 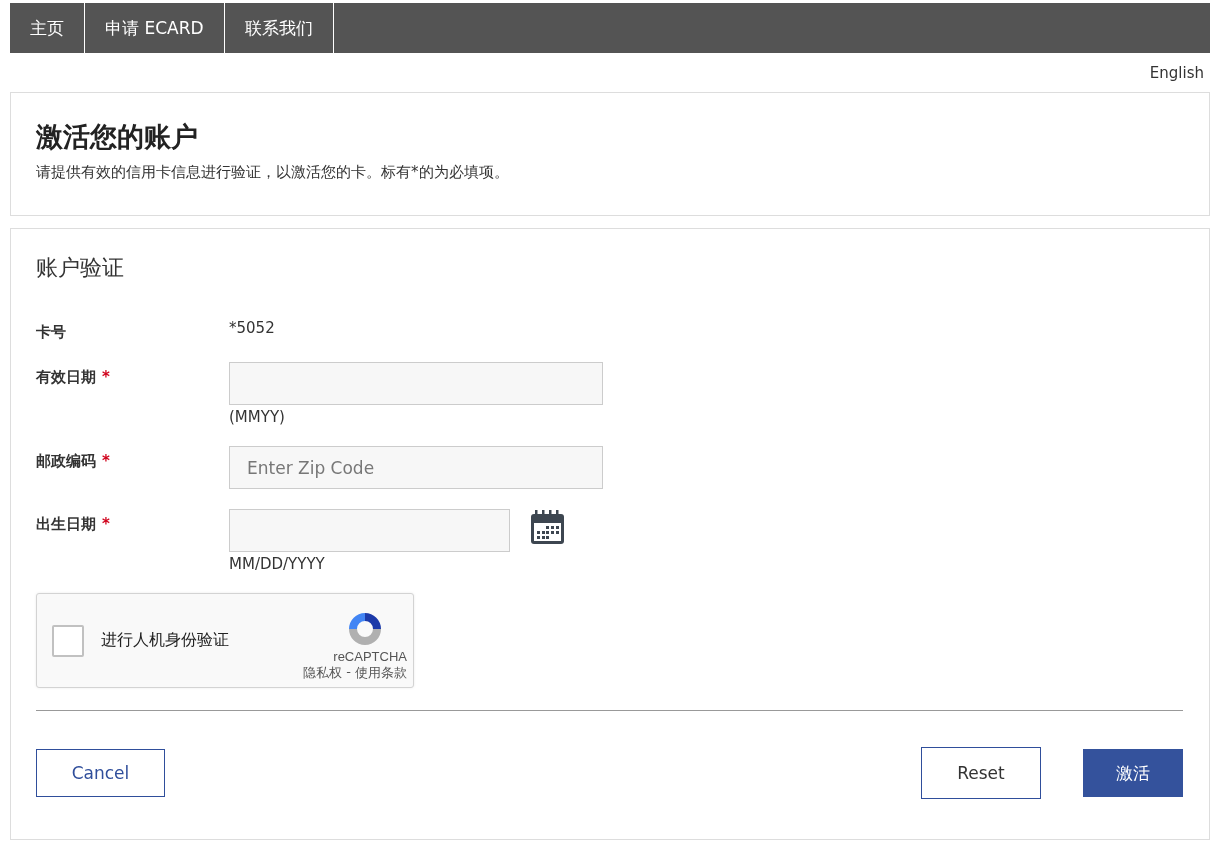 What do you see at coordinates (51, 332) in the screenshot?
I see `field-label: 卡号` at bounding box center [51, 332].